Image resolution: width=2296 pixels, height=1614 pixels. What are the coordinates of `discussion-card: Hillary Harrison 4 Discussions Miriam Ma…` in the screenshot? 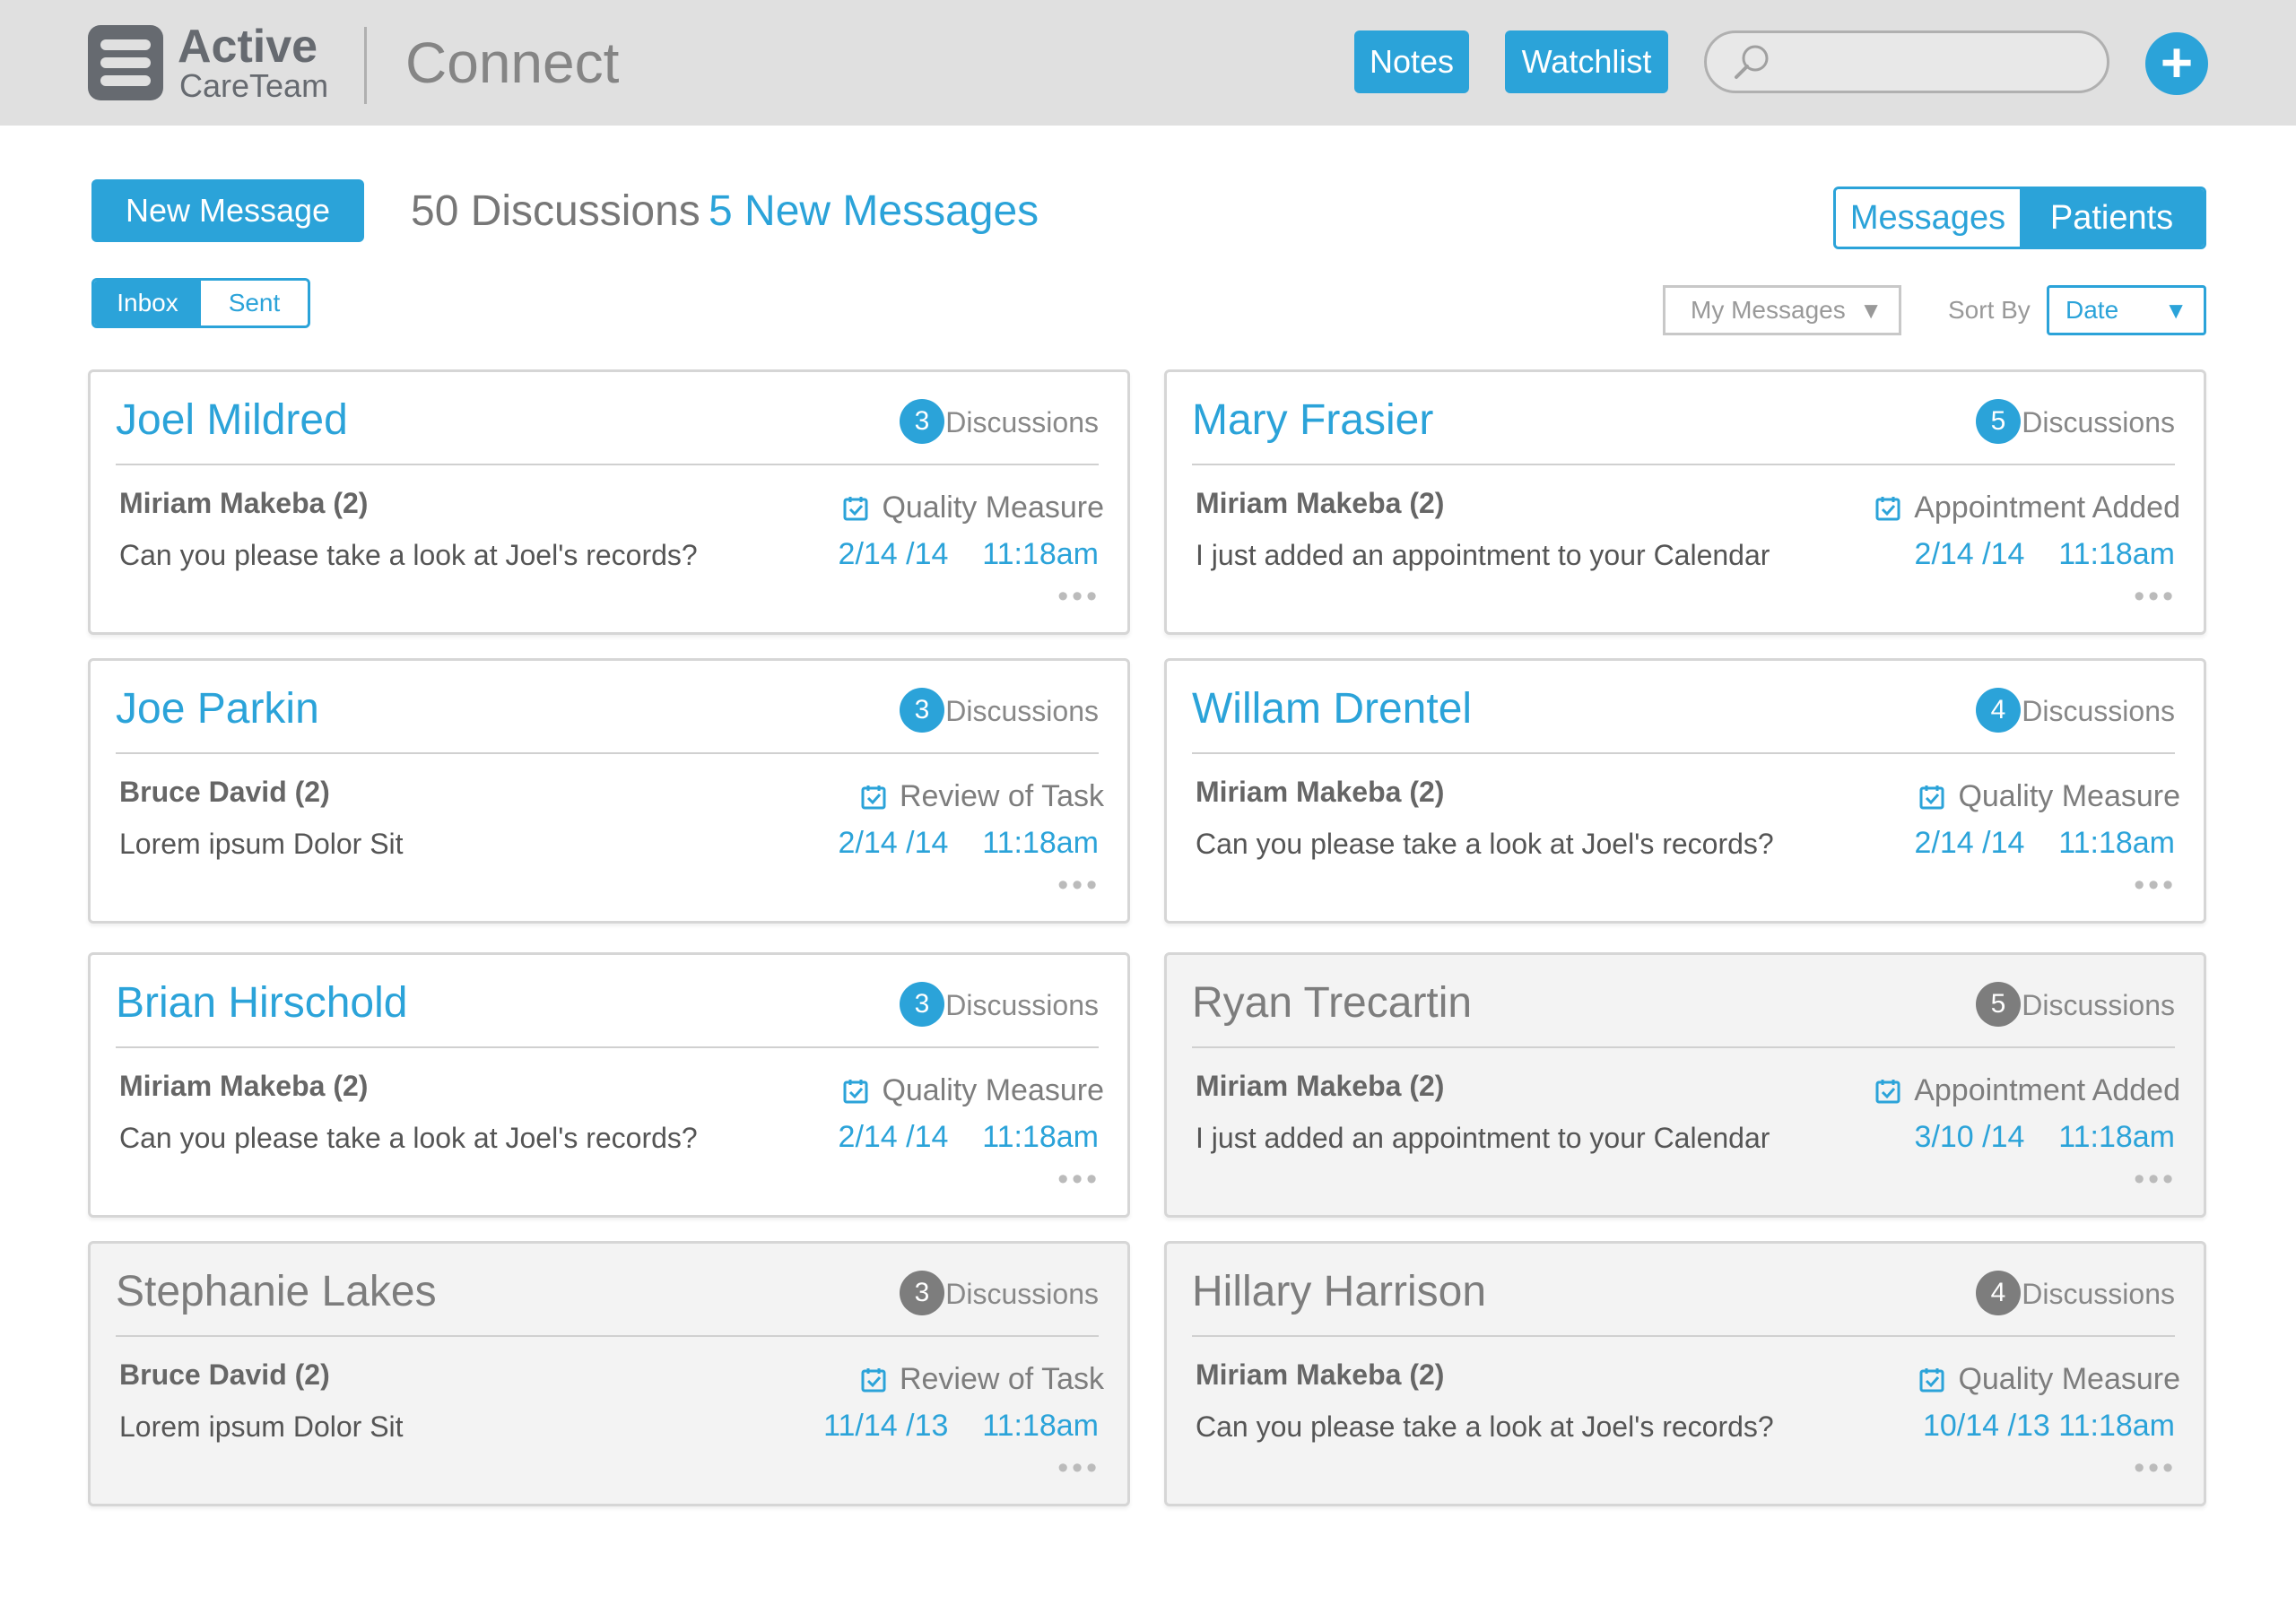 It's located at (1685, 1373).